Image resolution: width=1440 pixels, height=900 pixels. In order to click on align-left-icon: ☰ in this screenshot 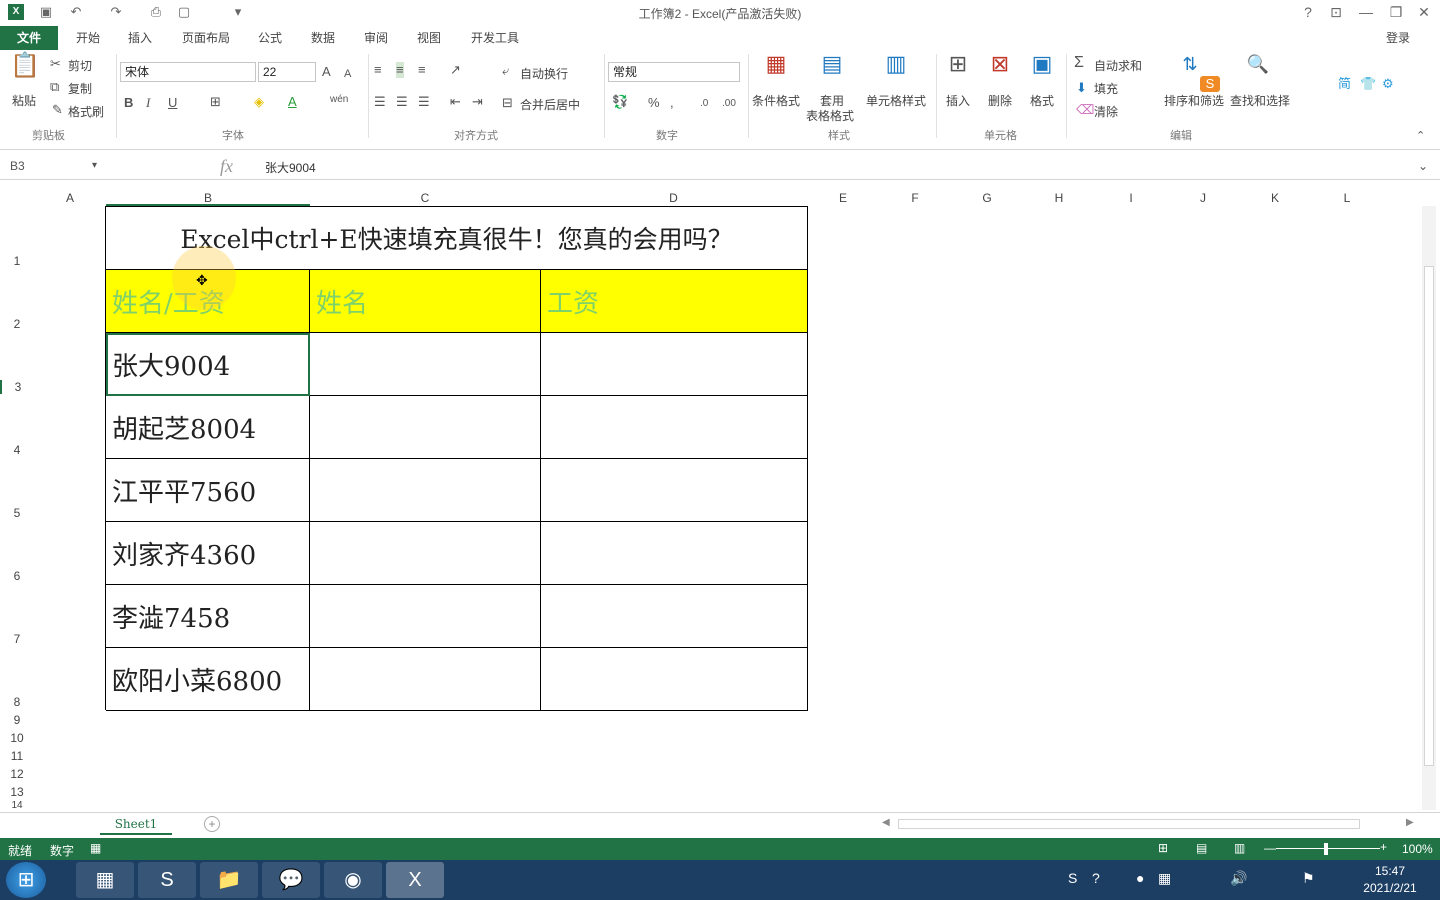, I will do `click(380, 102)`.